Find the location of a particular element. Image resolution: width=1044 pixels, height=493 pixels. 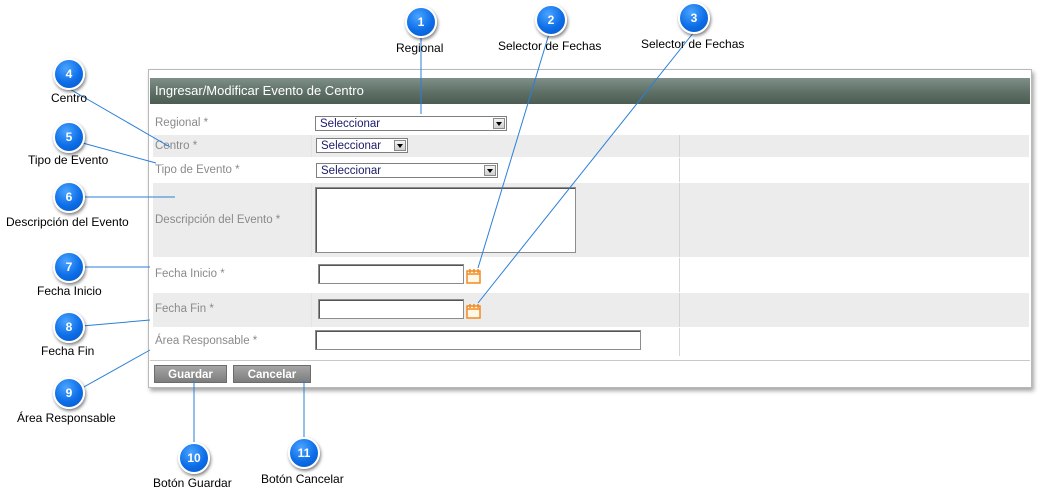

callout-badge-3: 3 is located at coordinates (694, 18).